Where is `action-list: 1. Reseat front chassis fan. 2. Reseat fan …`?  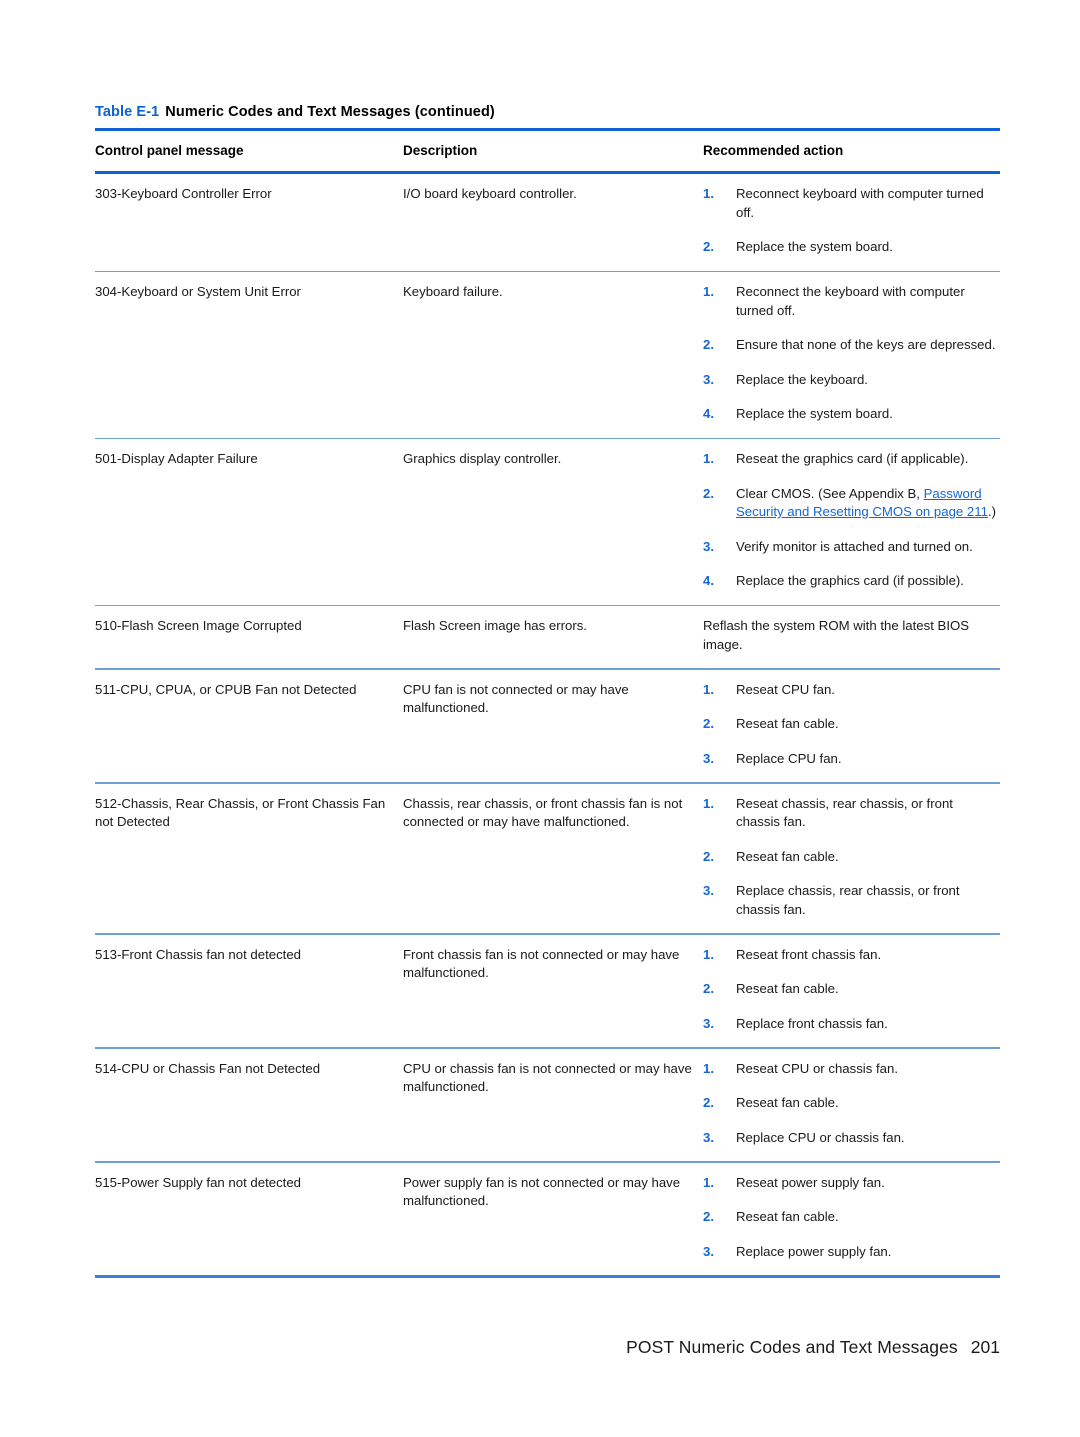 action-list: 1. Reseat front chassis fan. 2. Reseat fan … is located at coordinates (851, 990).